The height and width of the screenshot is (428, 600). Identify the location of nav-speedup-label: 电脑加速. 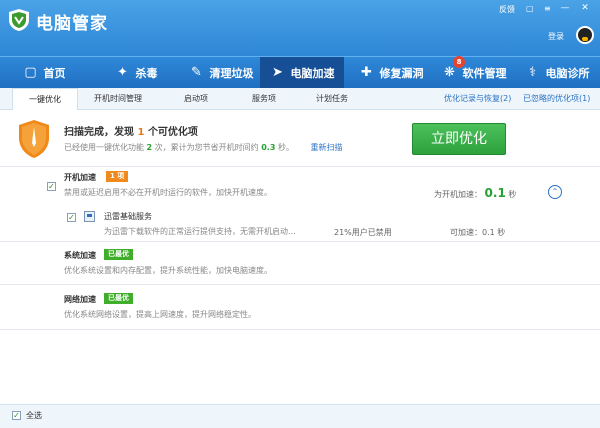
(312, 73).